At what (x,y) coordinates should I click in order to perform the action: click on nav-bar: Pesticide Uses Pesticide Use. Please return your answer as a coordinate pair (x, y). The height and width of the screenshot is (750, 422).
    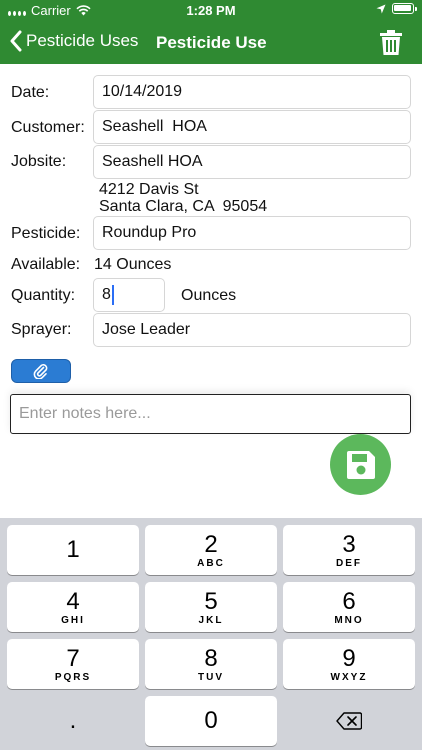
    Looking at the image, I should click on (211, 43).